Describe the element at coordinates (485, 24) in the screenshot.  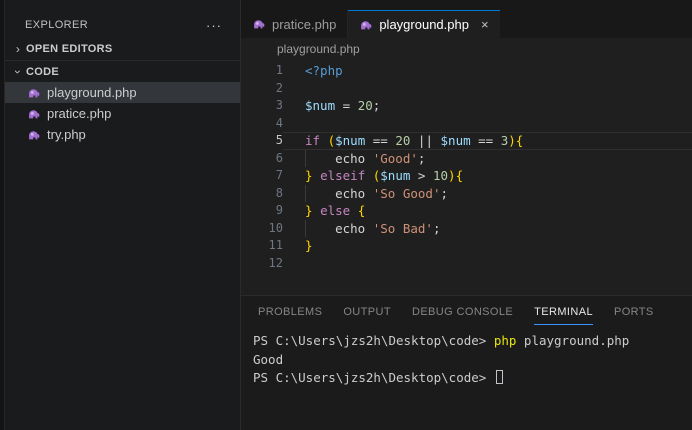
I see `close-icon: ×` at that location.